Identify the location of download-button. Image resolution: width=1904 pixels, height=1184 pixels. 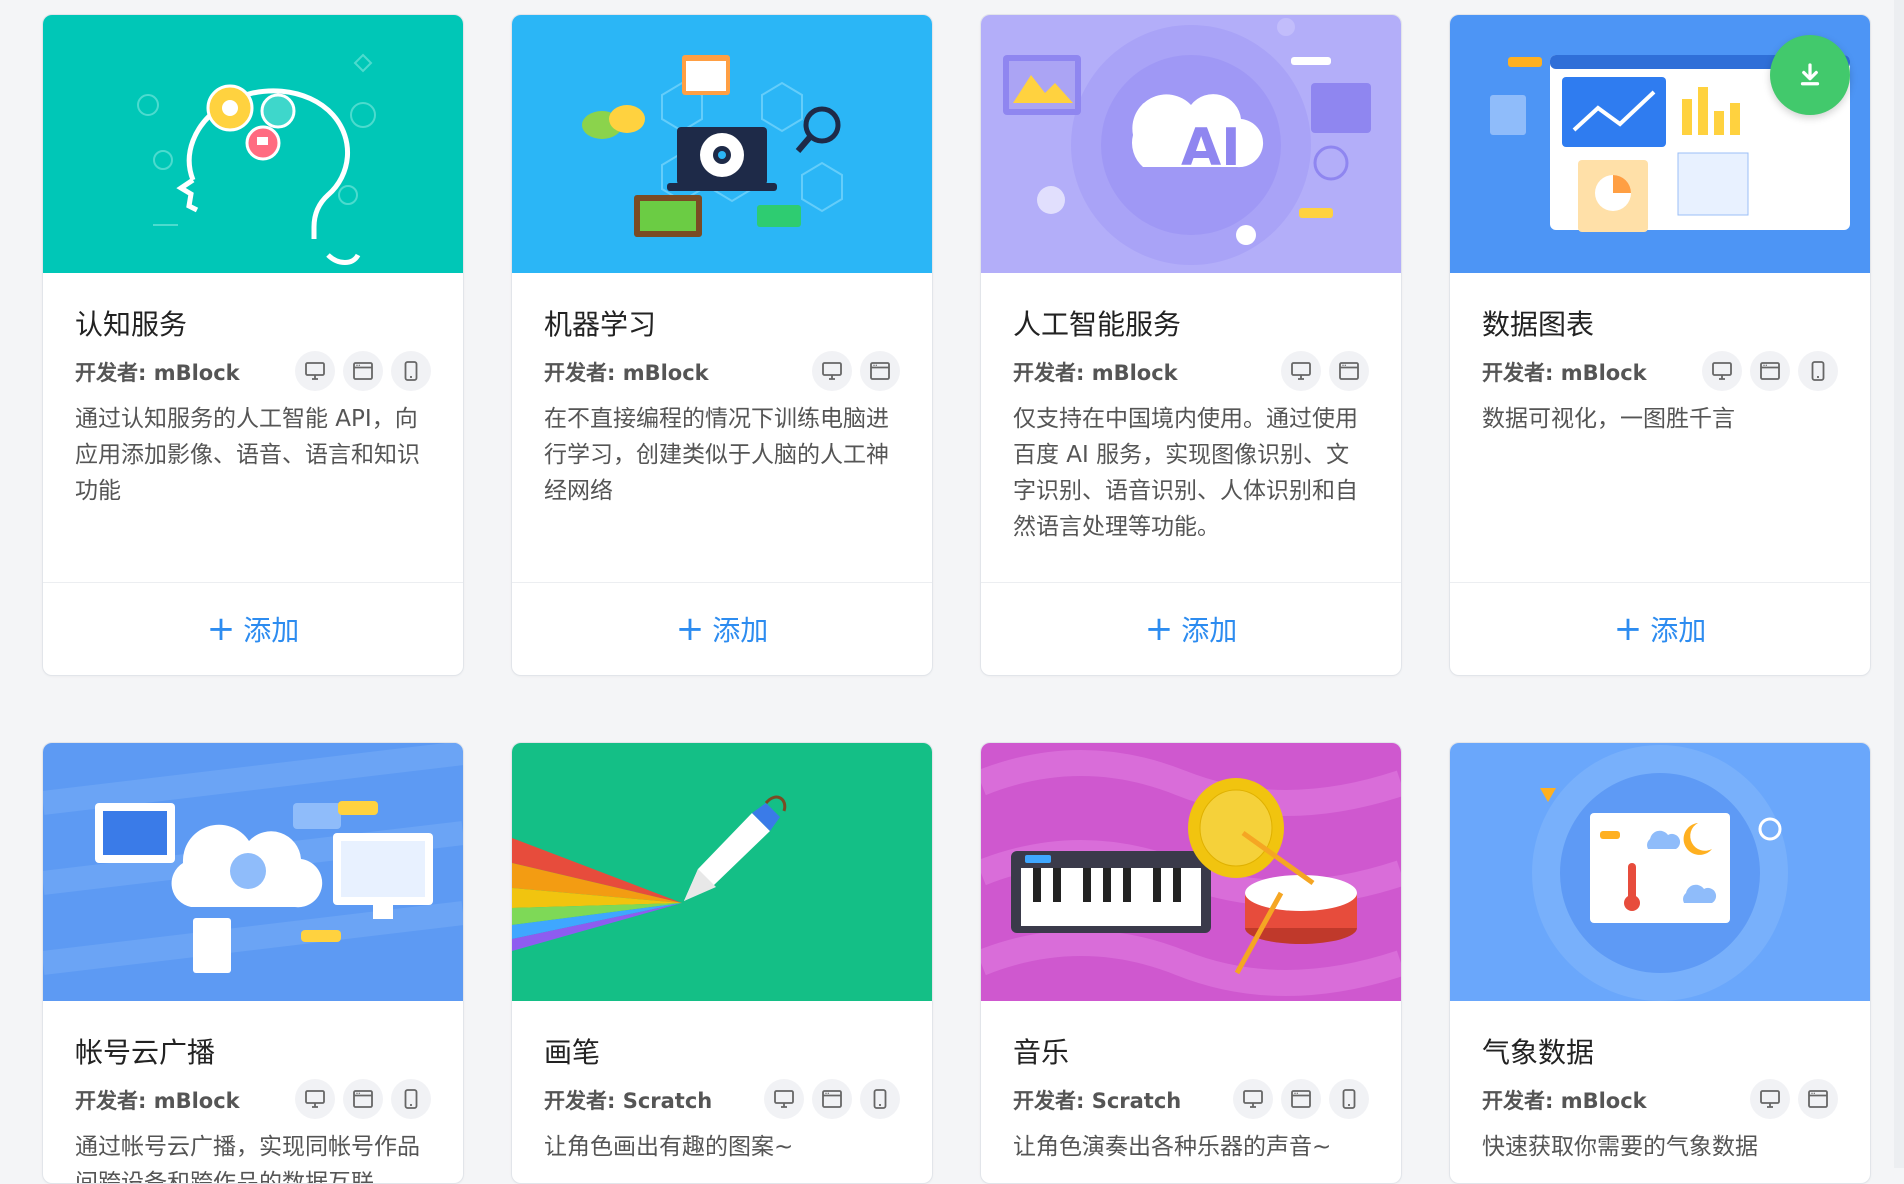
(1810, 75).